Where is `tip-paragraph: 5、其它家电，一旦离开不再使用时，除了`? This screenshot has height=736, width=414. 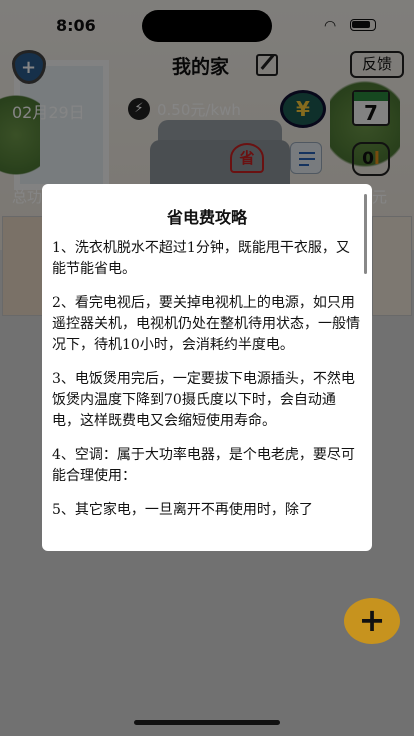 tip-paragraph: 5、其它家电，一旦离开不再使用时，除了 is located at coordinates (182, 510).